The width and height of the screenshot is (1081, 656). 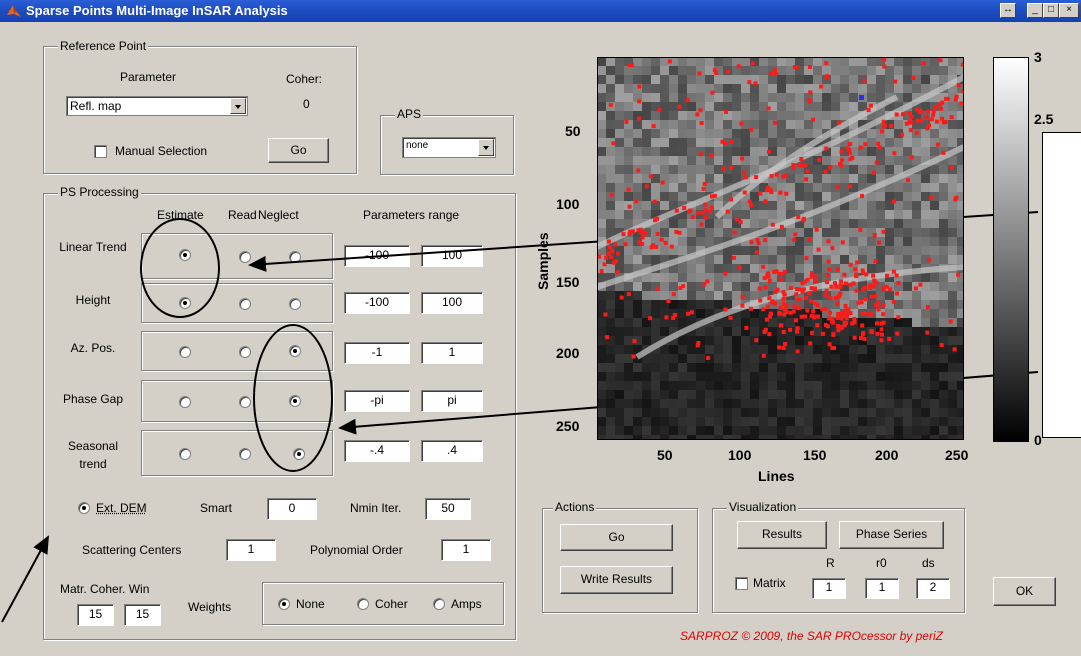 I want to click on ok-button: OK, so click(x=1024, y=591).